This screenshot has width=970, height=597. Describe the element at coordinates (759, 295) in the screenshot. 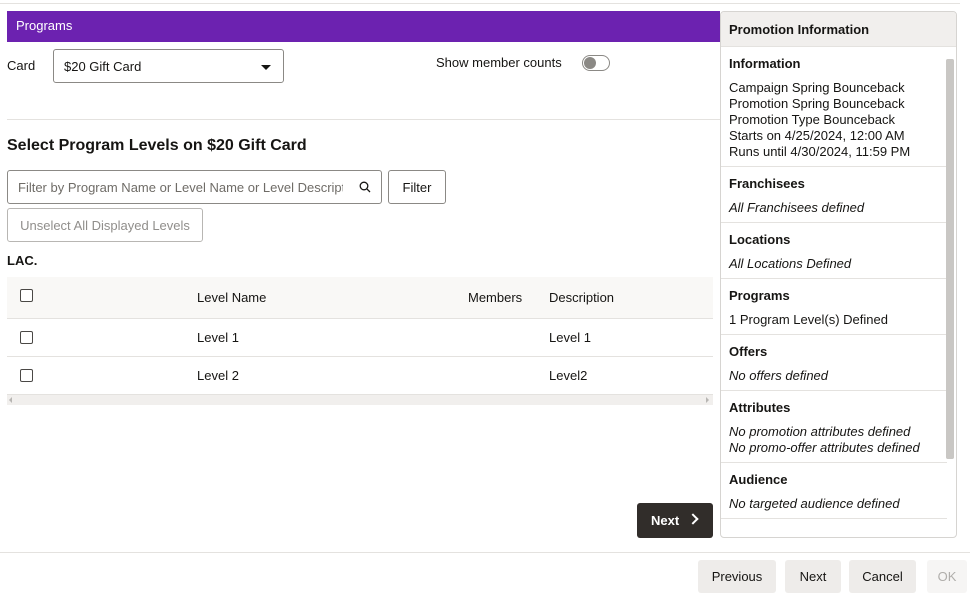

I see `section-heading: Programs` at that location.